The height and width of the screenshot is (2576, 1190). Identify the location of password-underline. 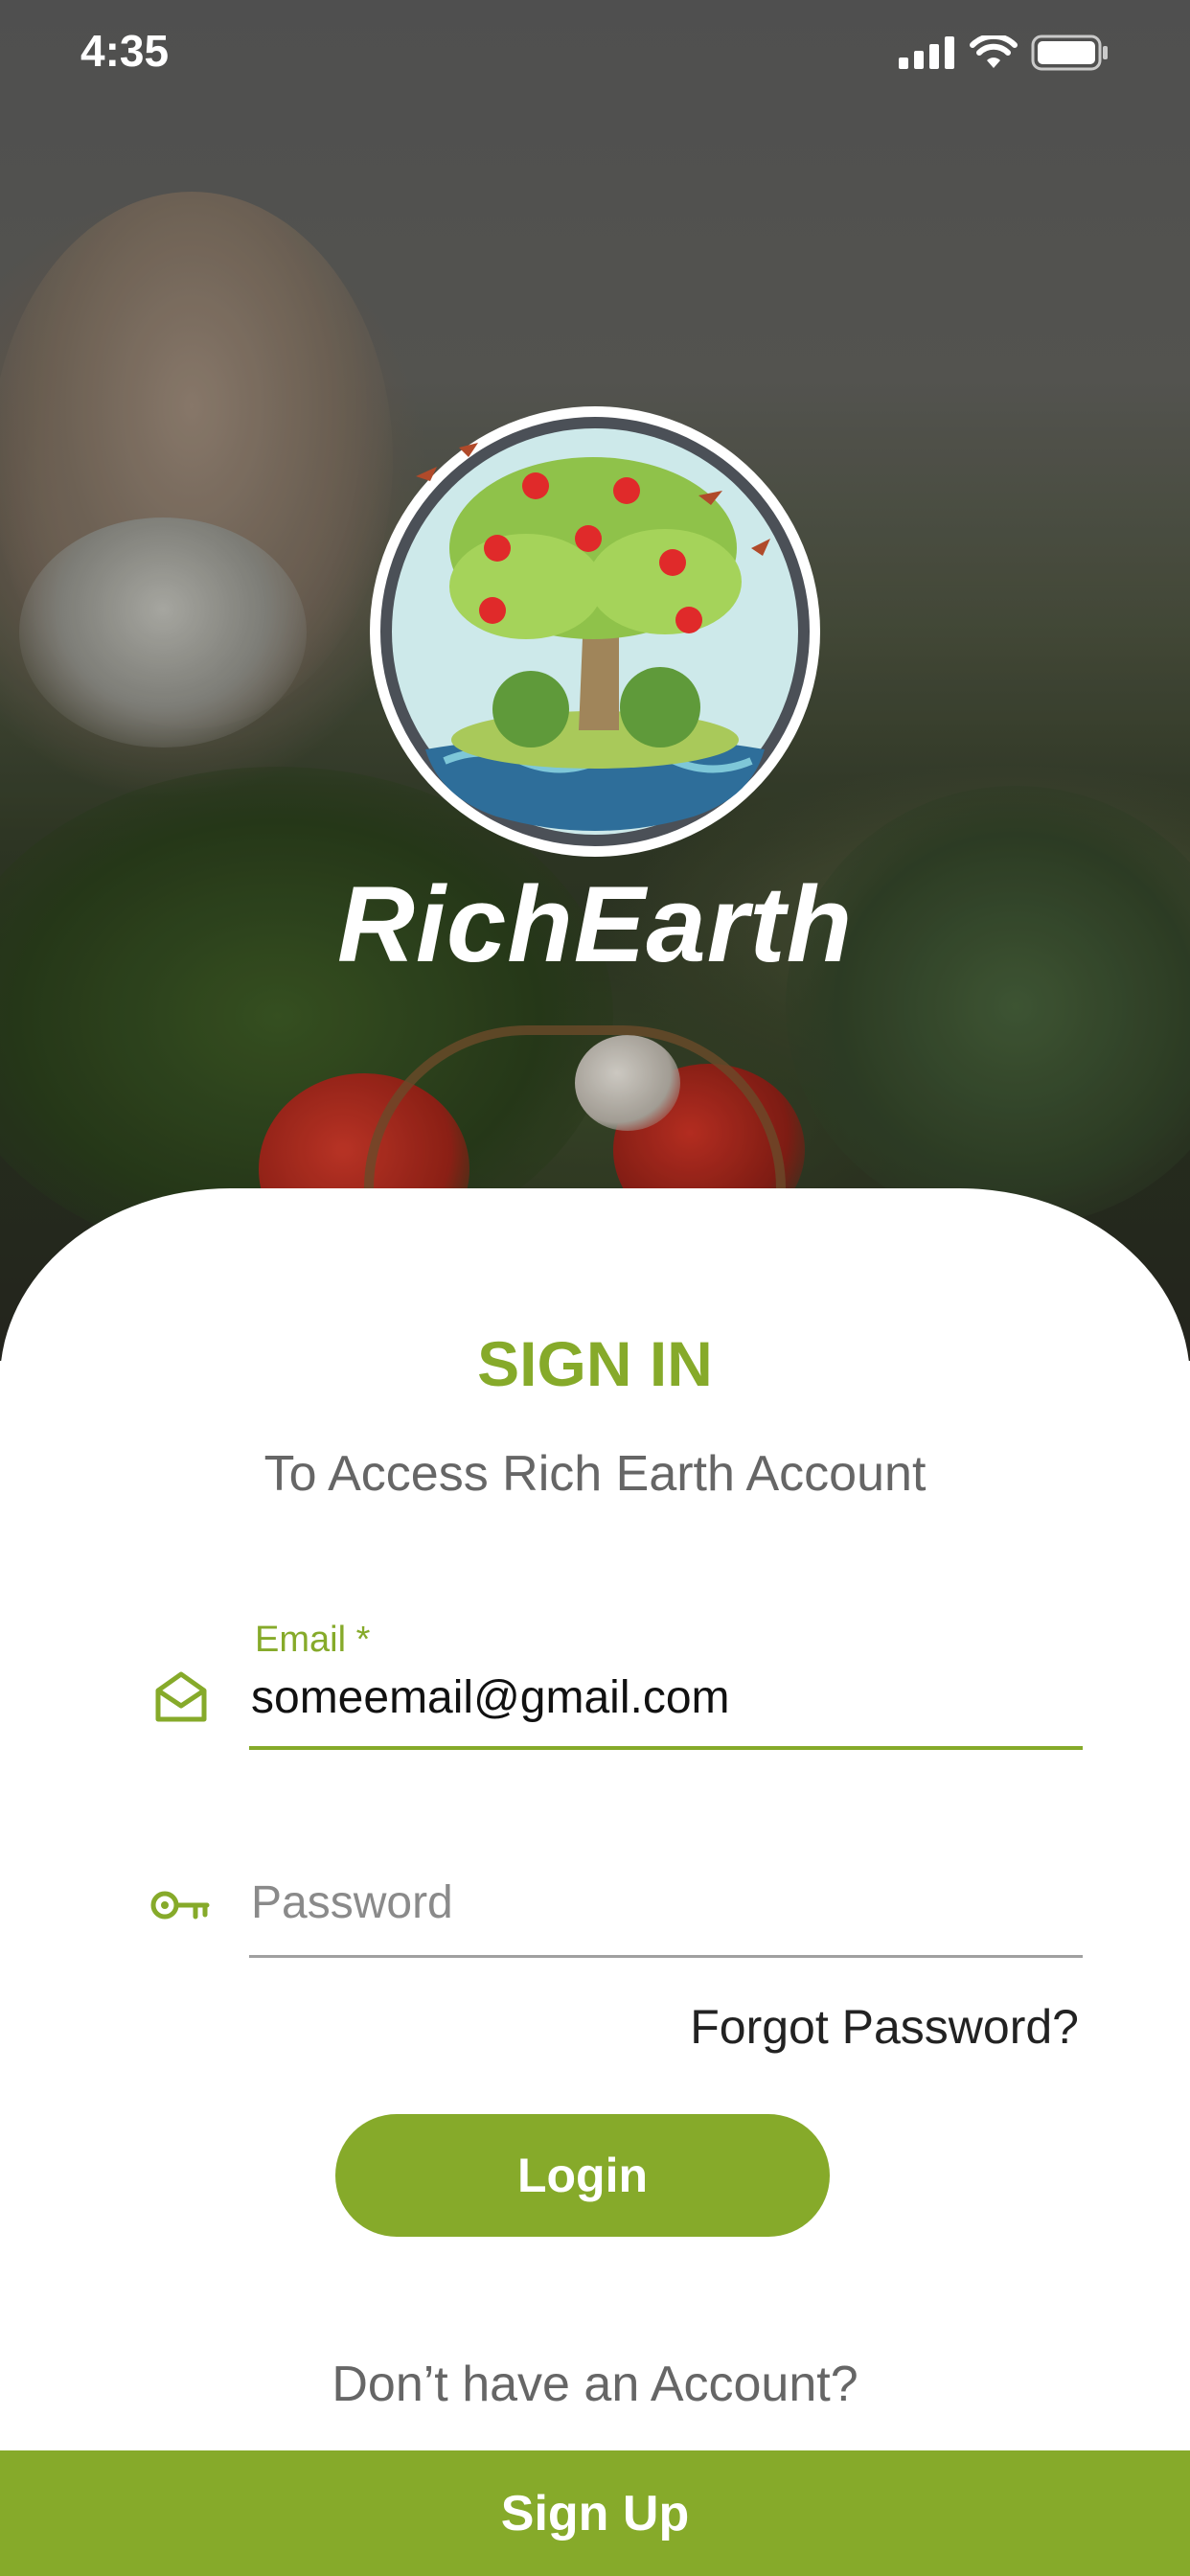
(666, 1956).